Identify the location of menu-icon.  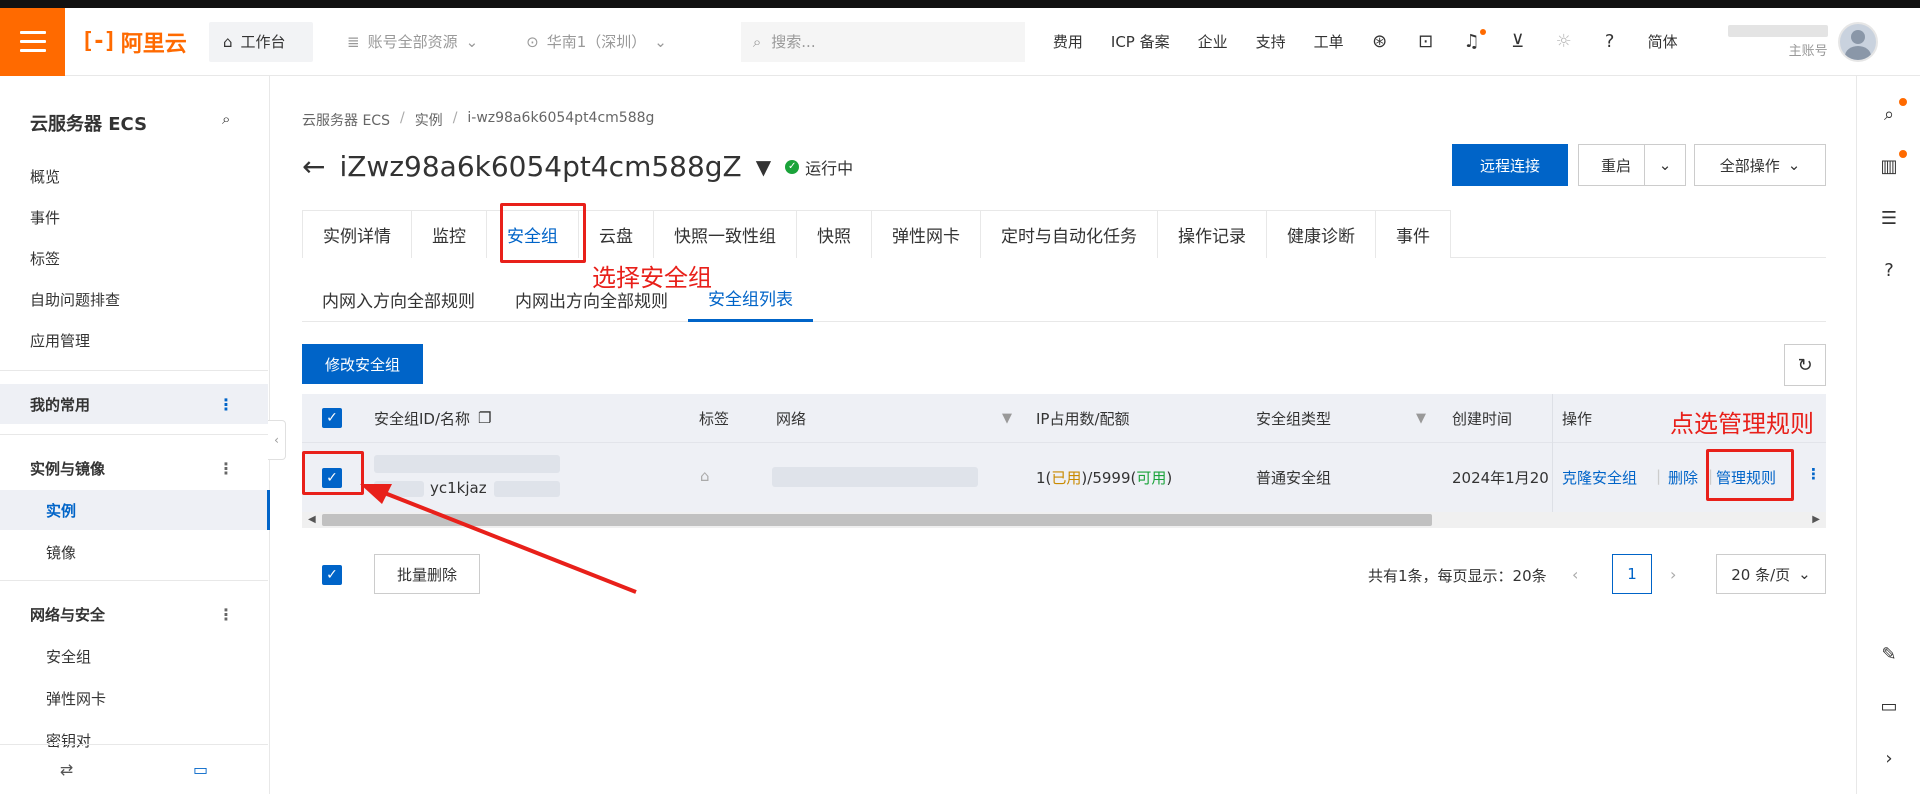
(32, 41).